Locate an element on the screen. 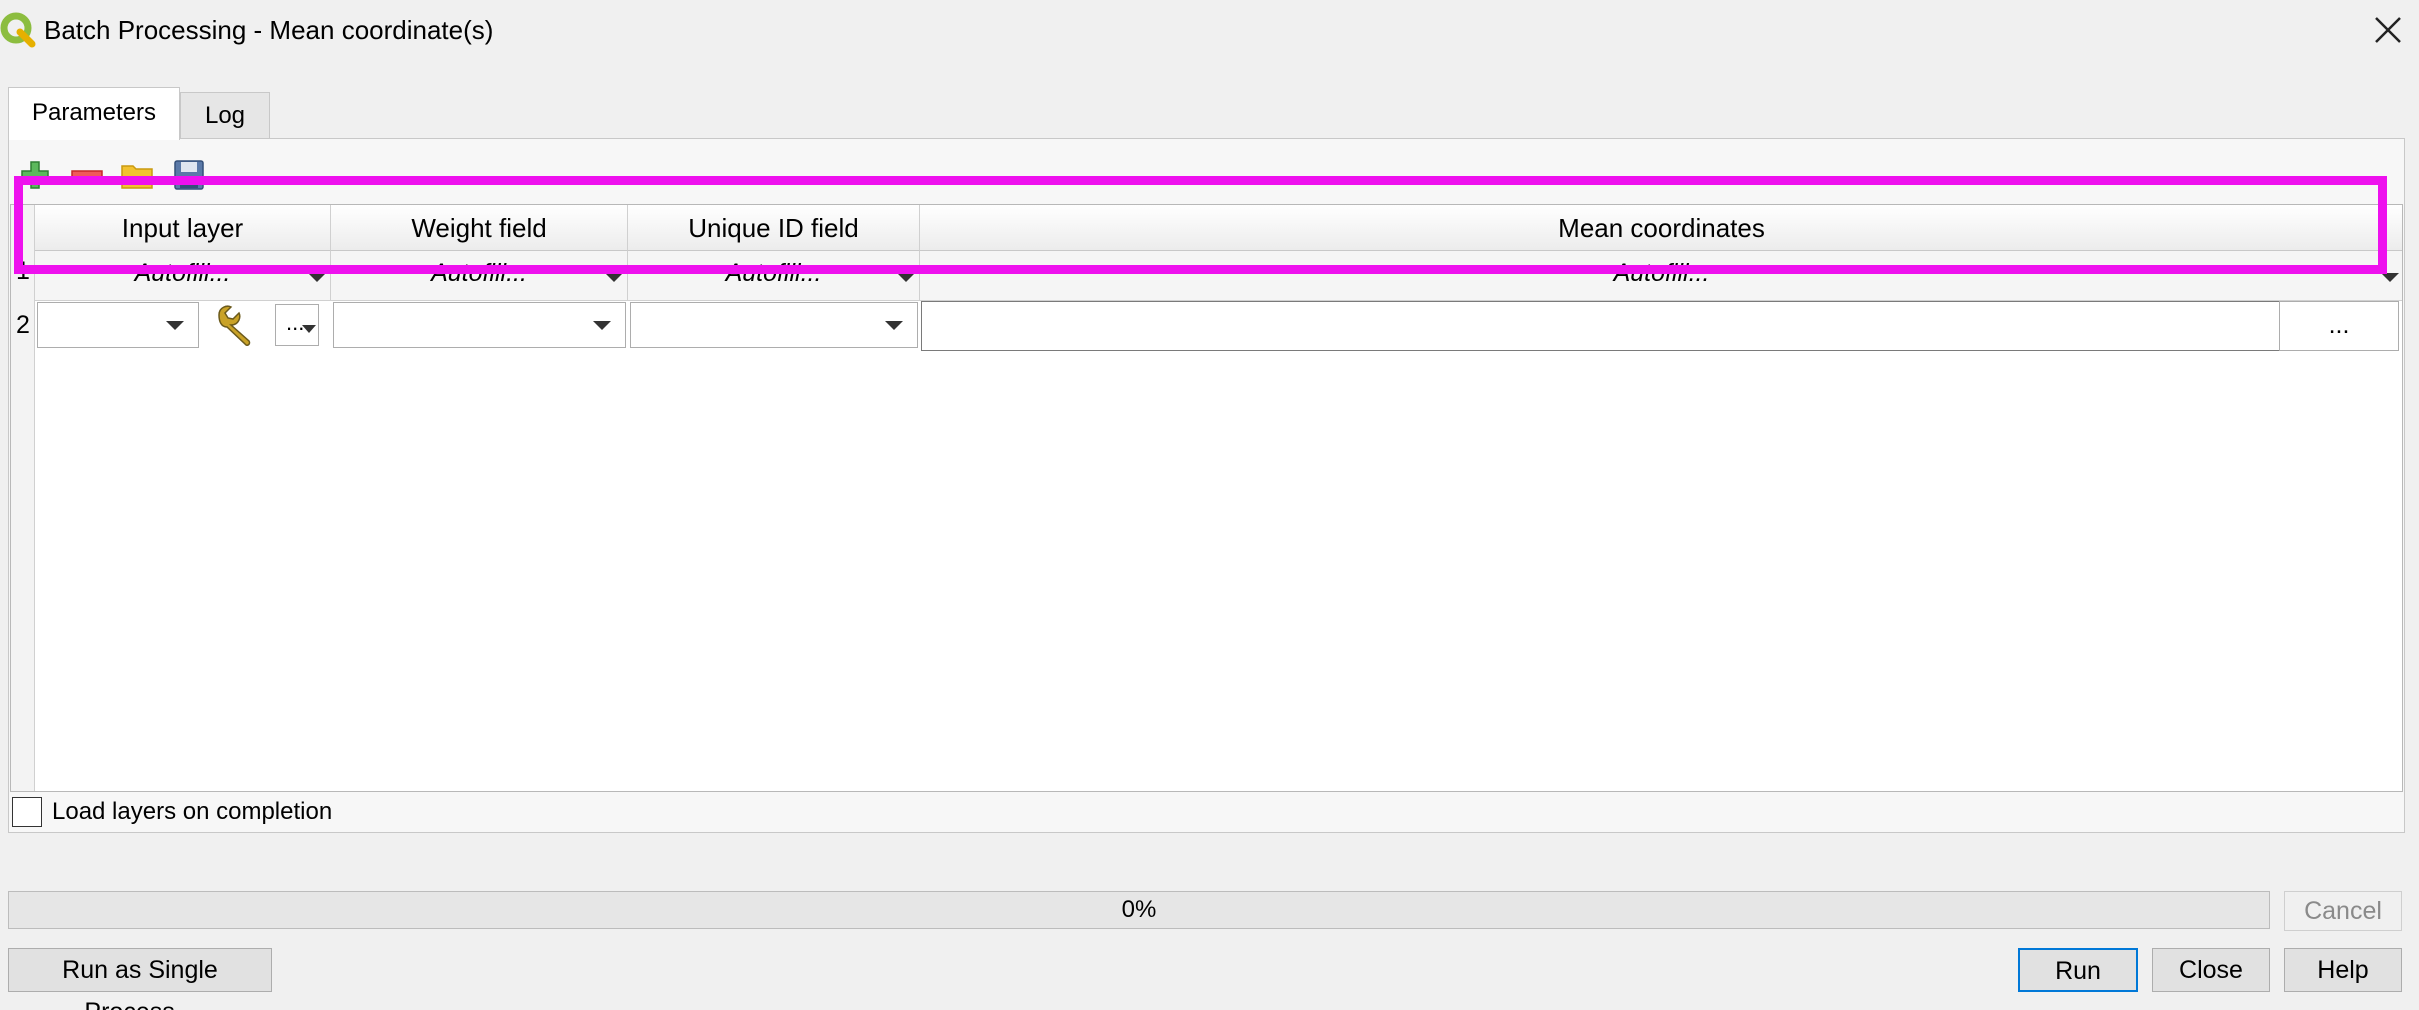  close-icon is located at coordinates (2388, 30).